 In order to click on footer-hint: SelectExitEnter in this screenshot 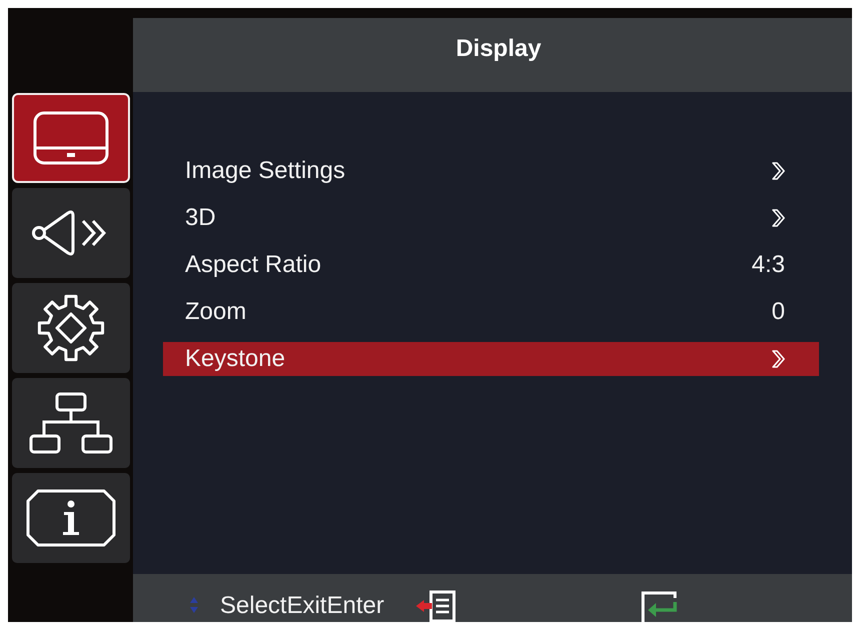, I will do `click(302, 606)`.